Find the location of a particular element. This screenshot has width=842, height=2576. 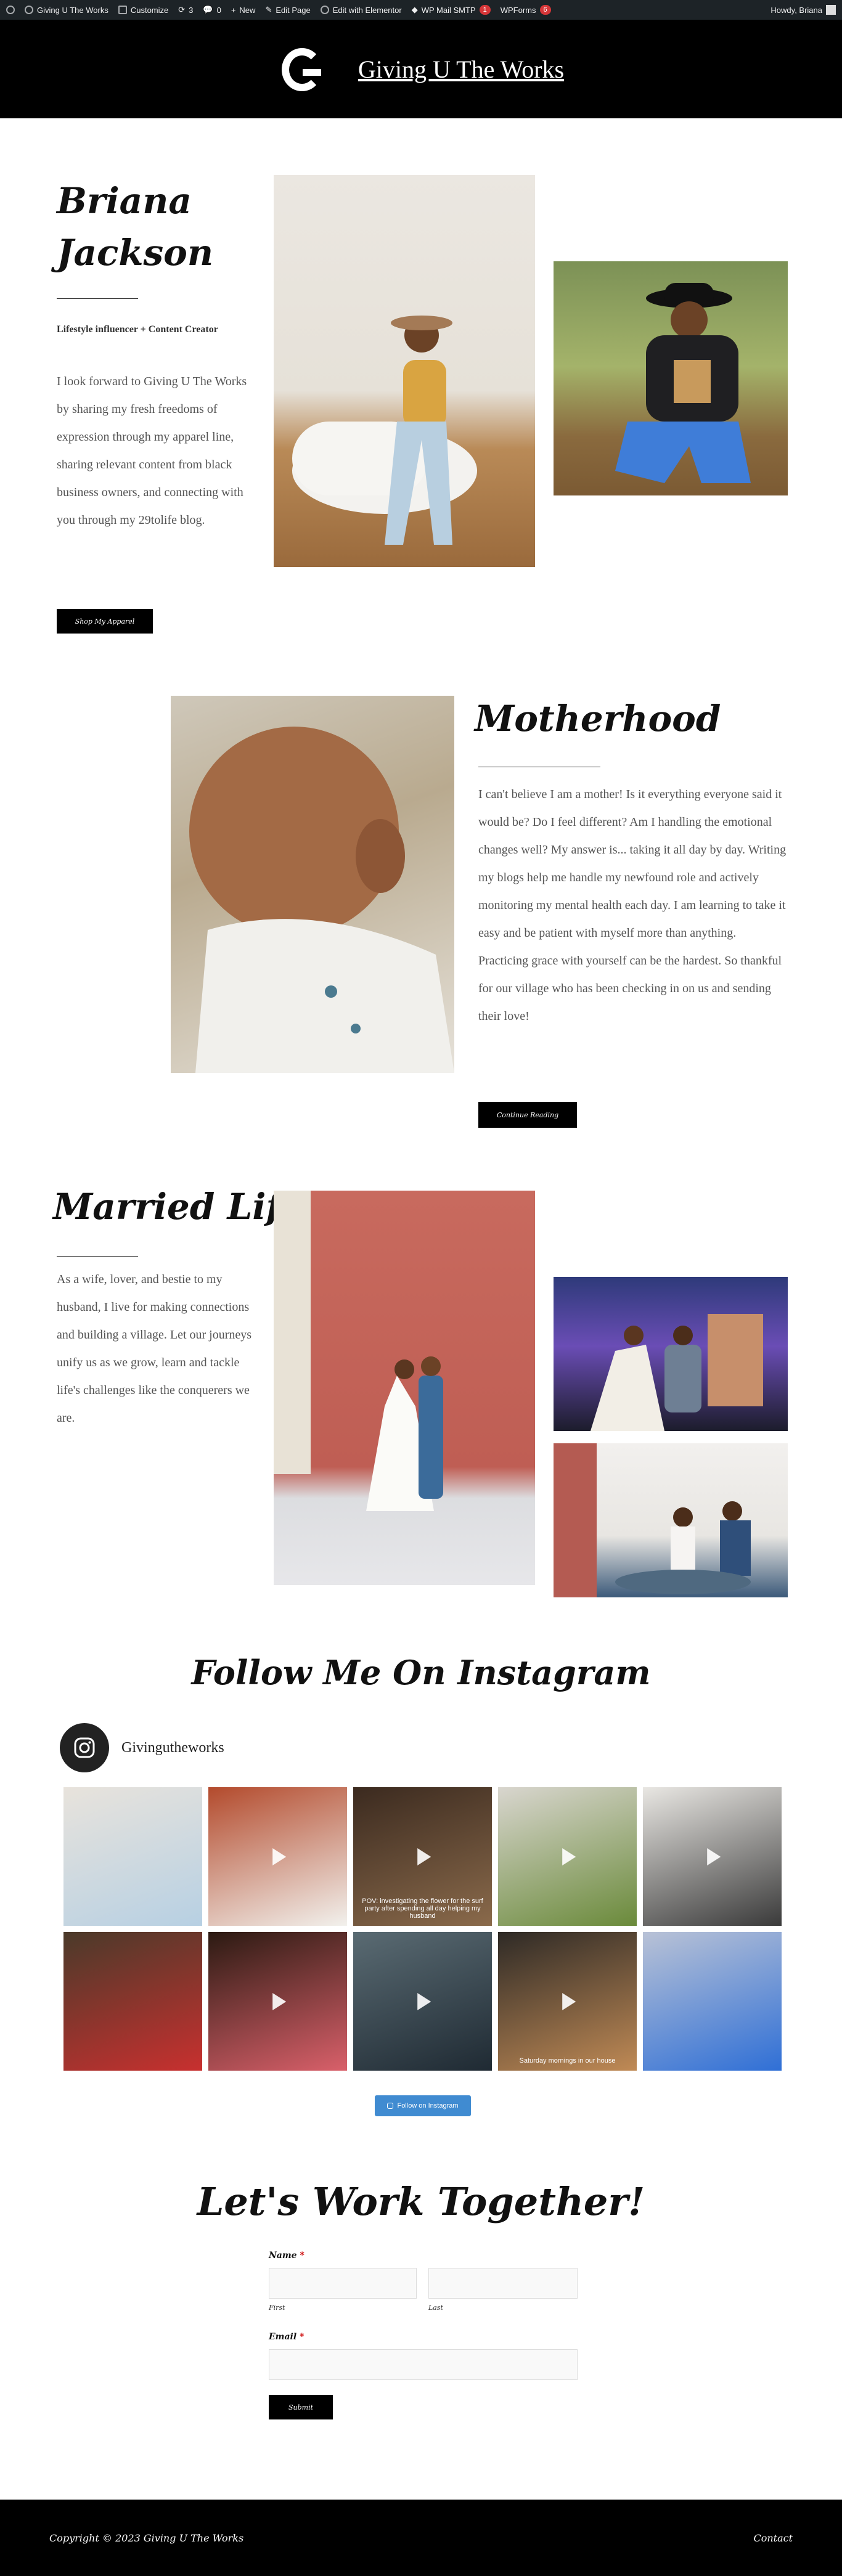

briana-hoodie-illustration is located at coordinates (683, 383).